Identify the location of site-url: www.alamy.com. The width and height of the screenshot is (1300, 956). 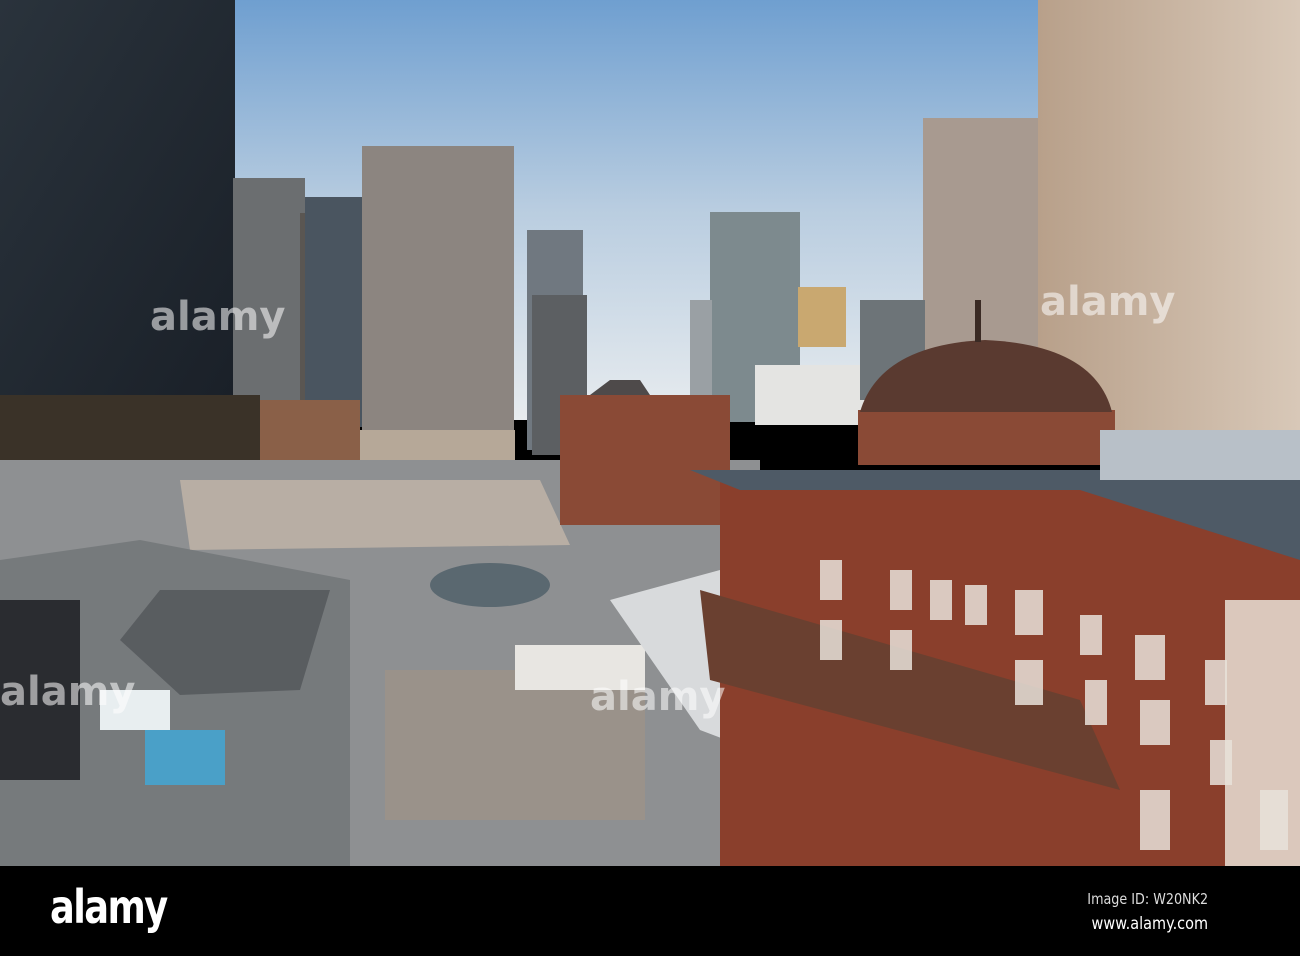
(1150, 924).